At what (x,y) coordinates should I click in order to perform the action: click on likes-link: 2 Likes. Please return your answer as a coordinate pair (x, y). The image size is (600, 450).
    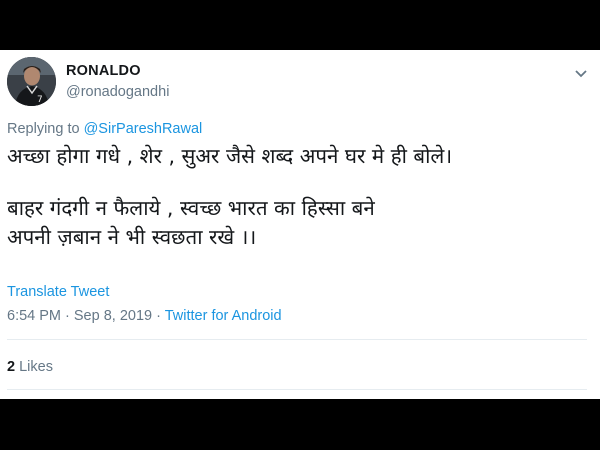
    Looking at the image, I should click on (30, 367).